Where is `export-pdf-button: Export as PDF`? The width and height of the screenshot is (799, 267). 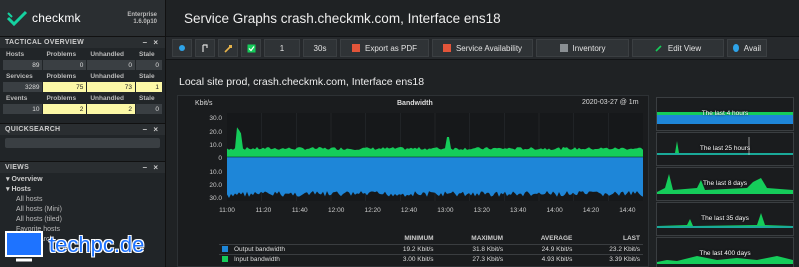
export-pdf-button: Export as PDF is located at coordinates (384, 48).